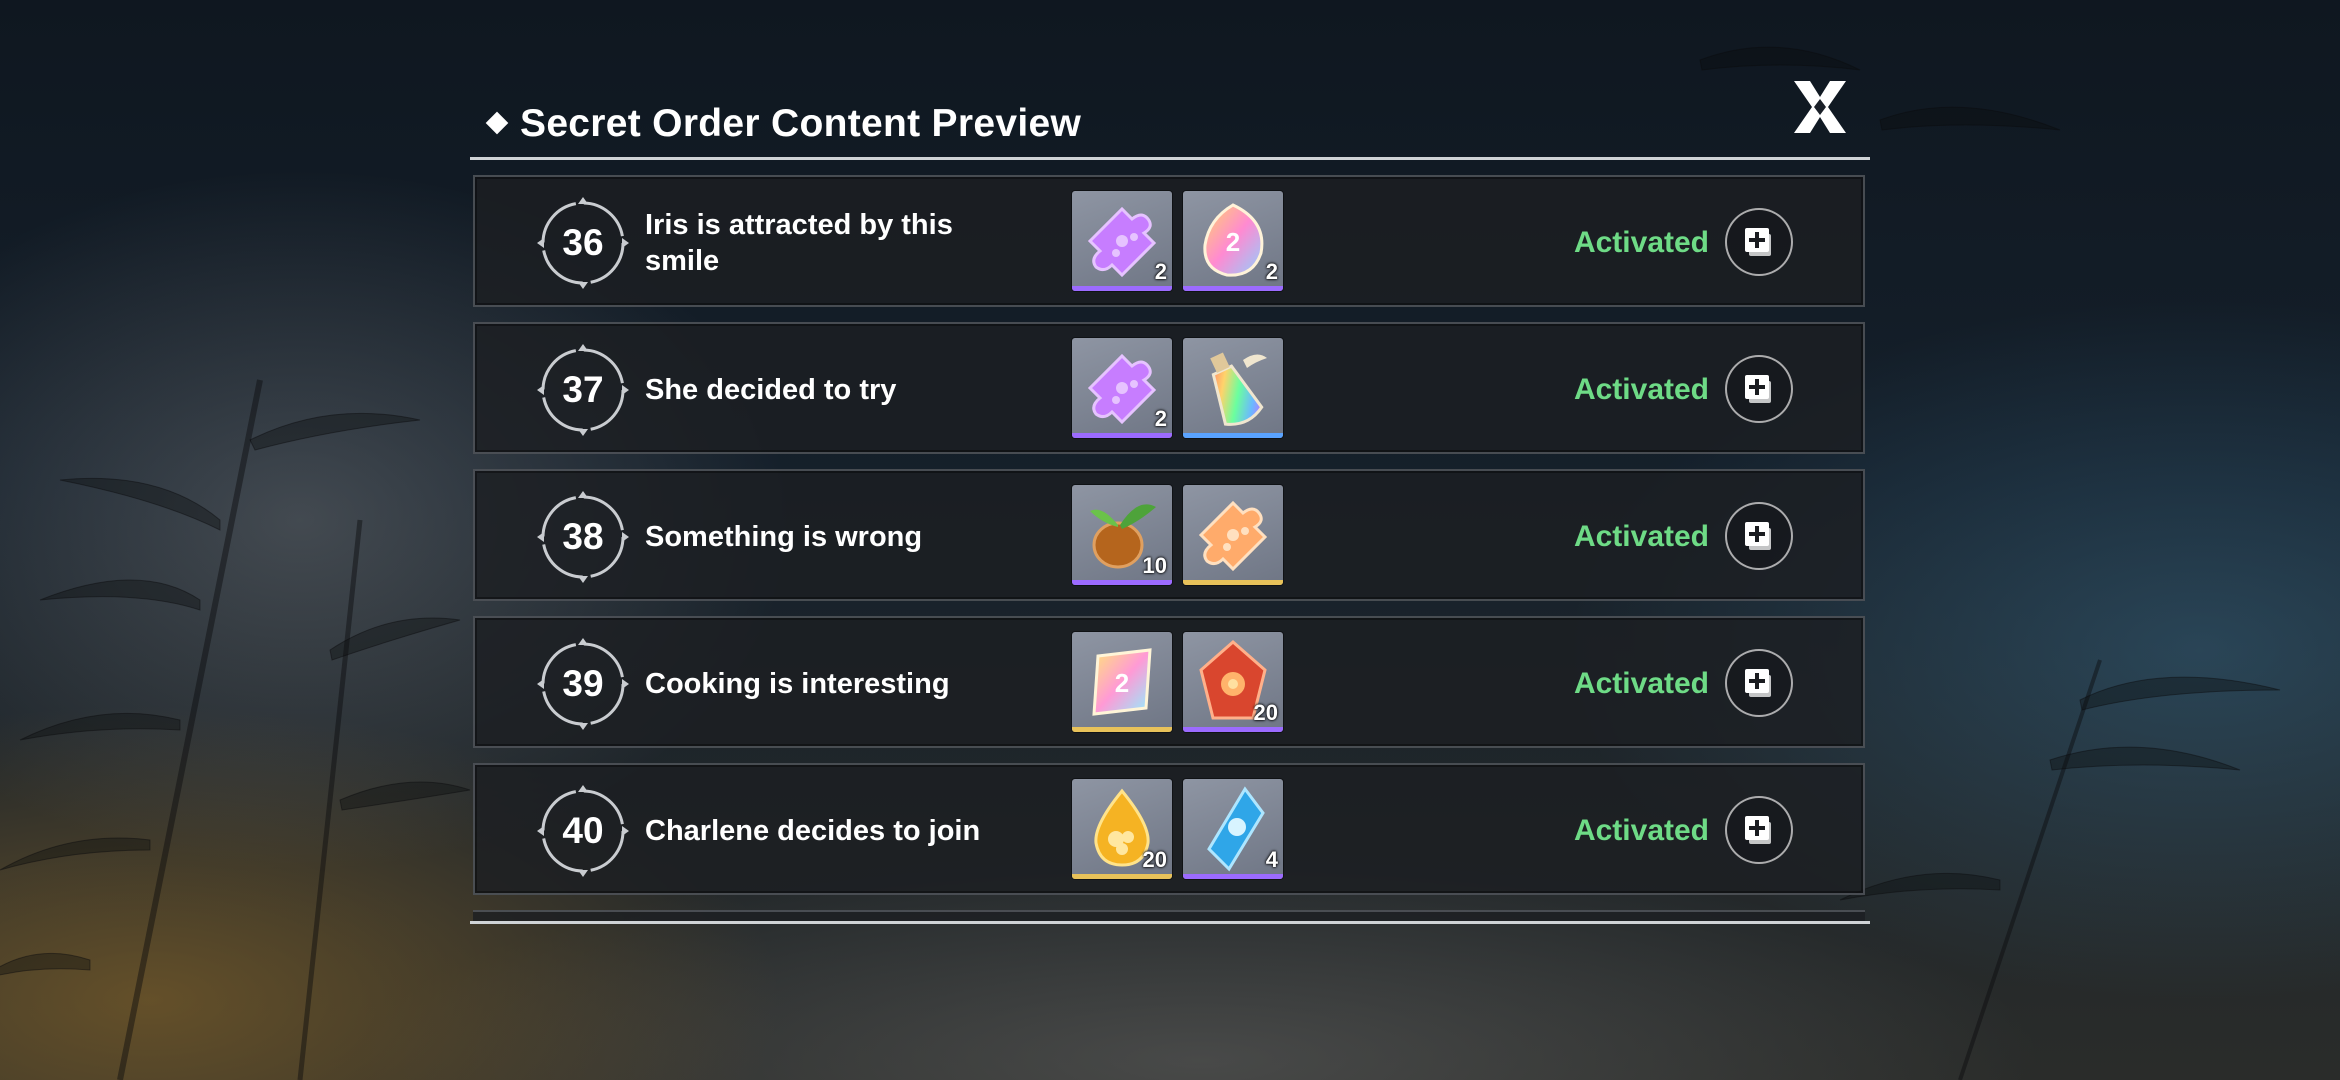 Image resolution: width=2340 pixels, height=1080 pixels. Describe the element at coordinates (1154, 565) in the screenshot. I see `reward-count: 10` at that location.